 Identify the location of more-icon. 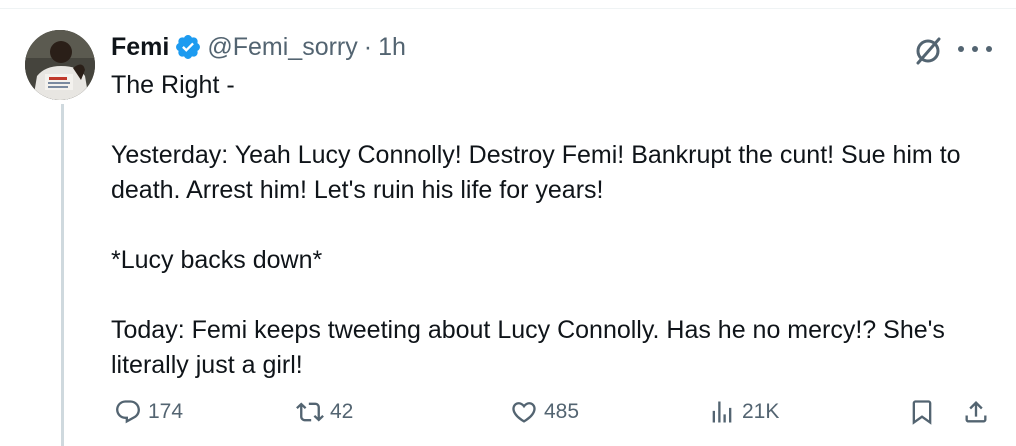
(975, 49).